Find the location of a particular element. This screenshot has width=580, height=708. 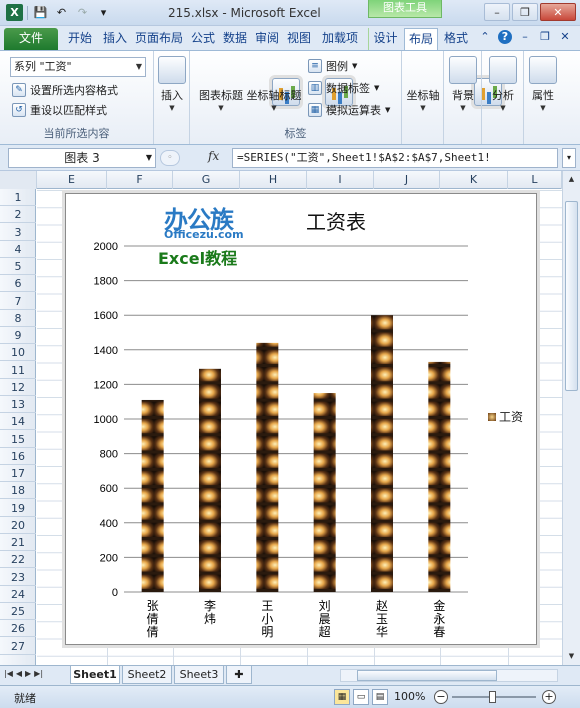

row-header: 23 is located at coordinates (18, 577).